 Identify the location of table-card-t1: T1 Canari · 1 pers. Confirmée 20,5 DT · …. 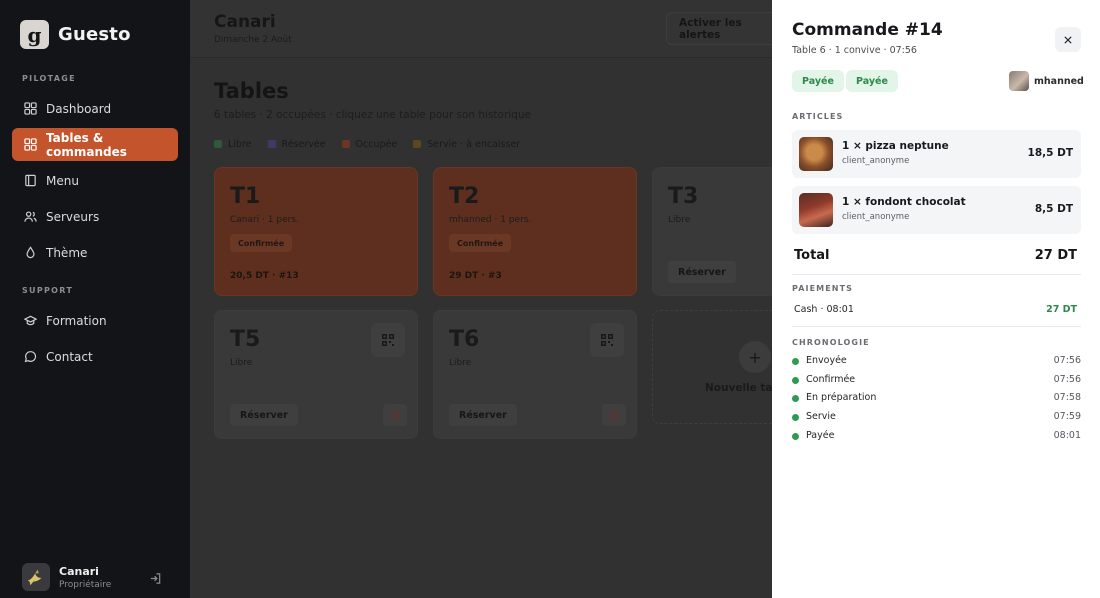
(316, 231).